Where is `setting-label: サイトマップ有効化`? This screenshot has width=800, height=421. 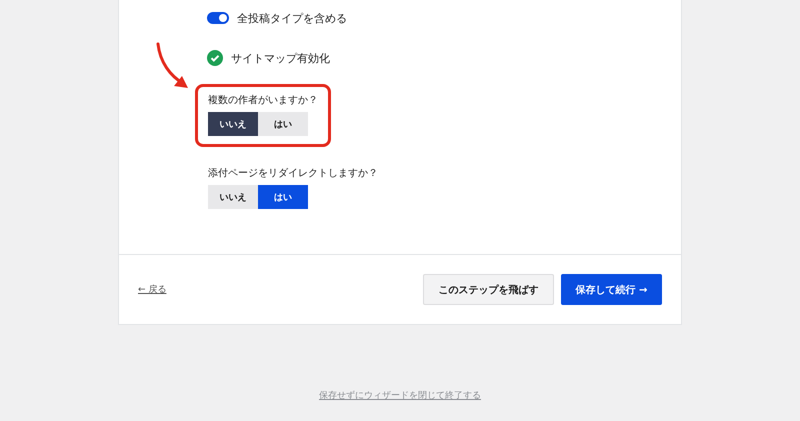
setting-label: サイトマップ有効化 is located at coordinates (280, 58).